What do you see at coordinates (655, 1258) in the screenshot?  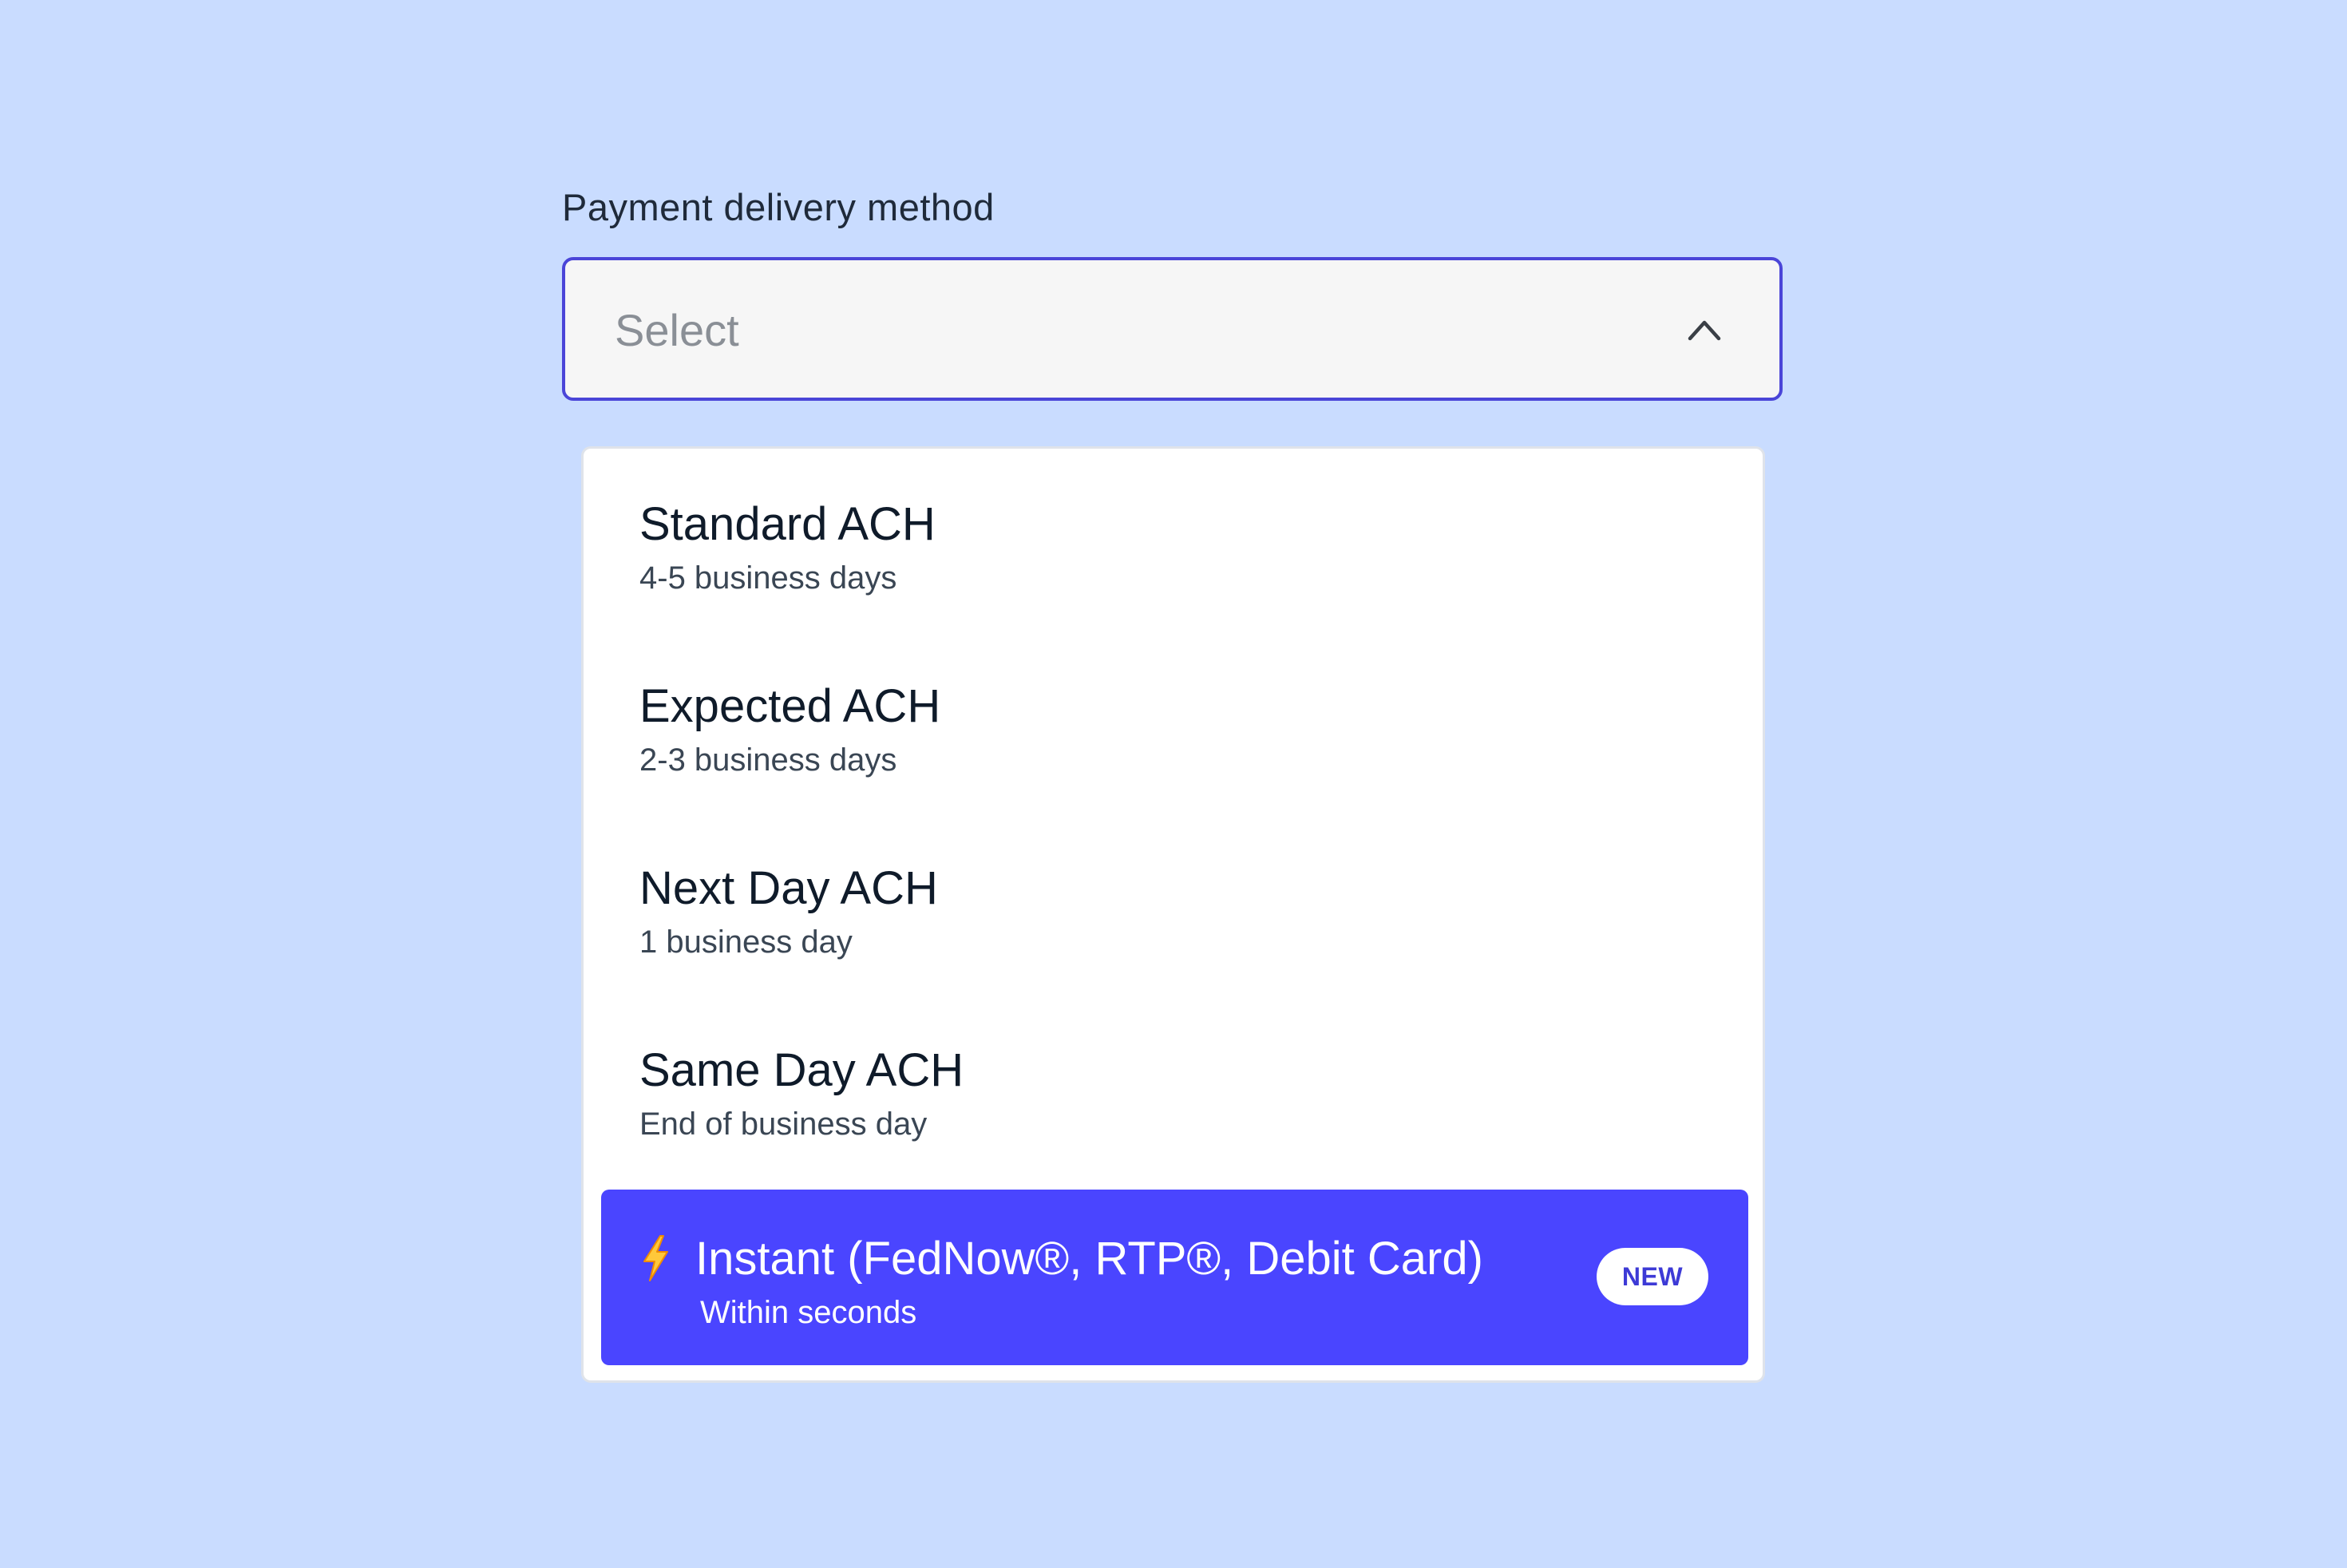 I see `lightning-bolt-icon` at bounding box center [655, 1258].